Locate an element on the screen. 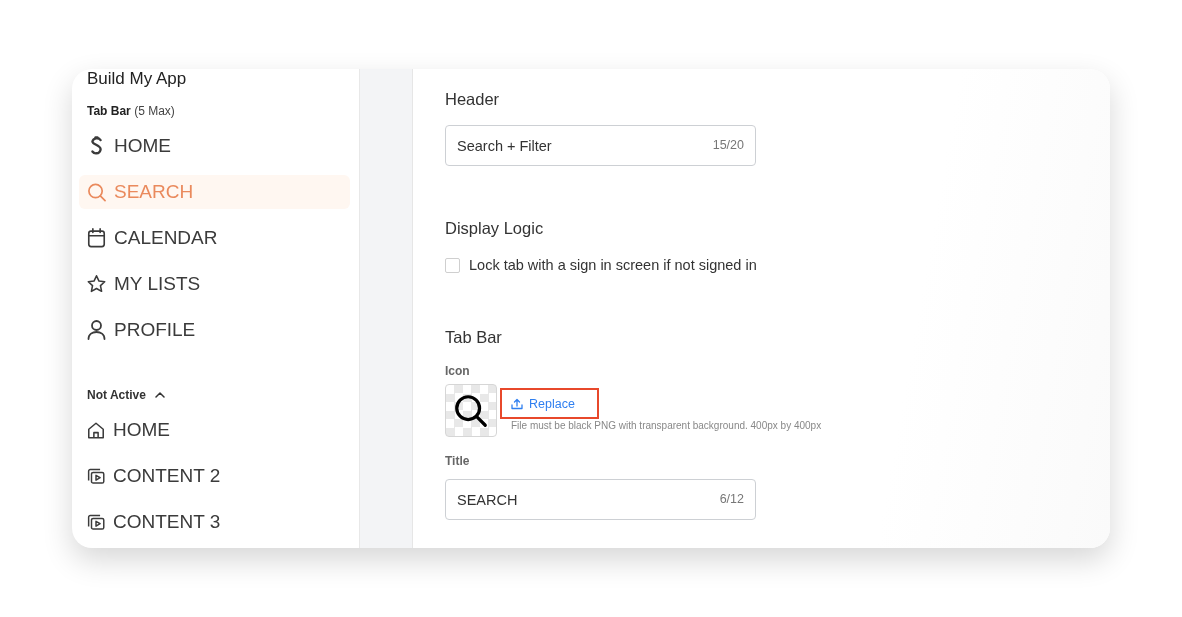 This screenshot has height=617, width=1182. tab-bar-item: HOME is located at coordinates (214, 146).